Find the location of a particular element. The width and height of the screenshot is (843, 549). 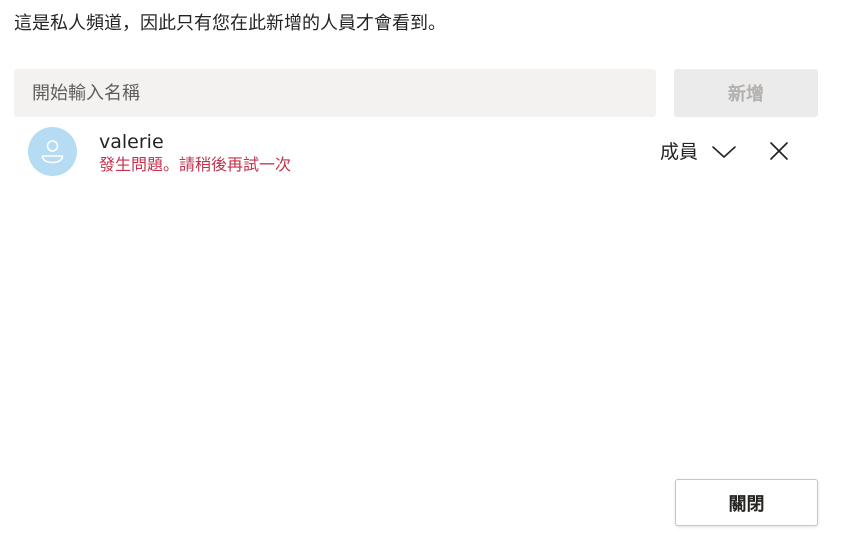

role-dropdown: 成員 is located at coordinates (699, 152).